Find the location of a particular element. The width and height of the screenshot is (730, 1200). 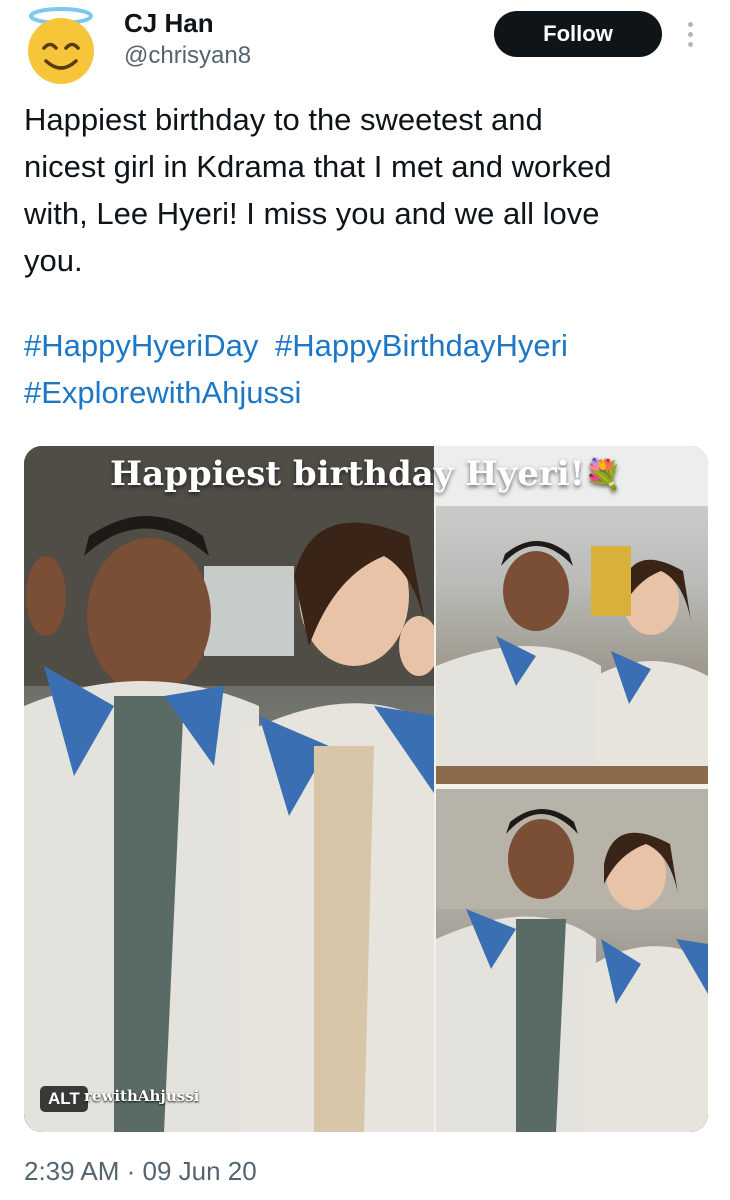

author-name: CJ Han is located at coordinates (169, 23).